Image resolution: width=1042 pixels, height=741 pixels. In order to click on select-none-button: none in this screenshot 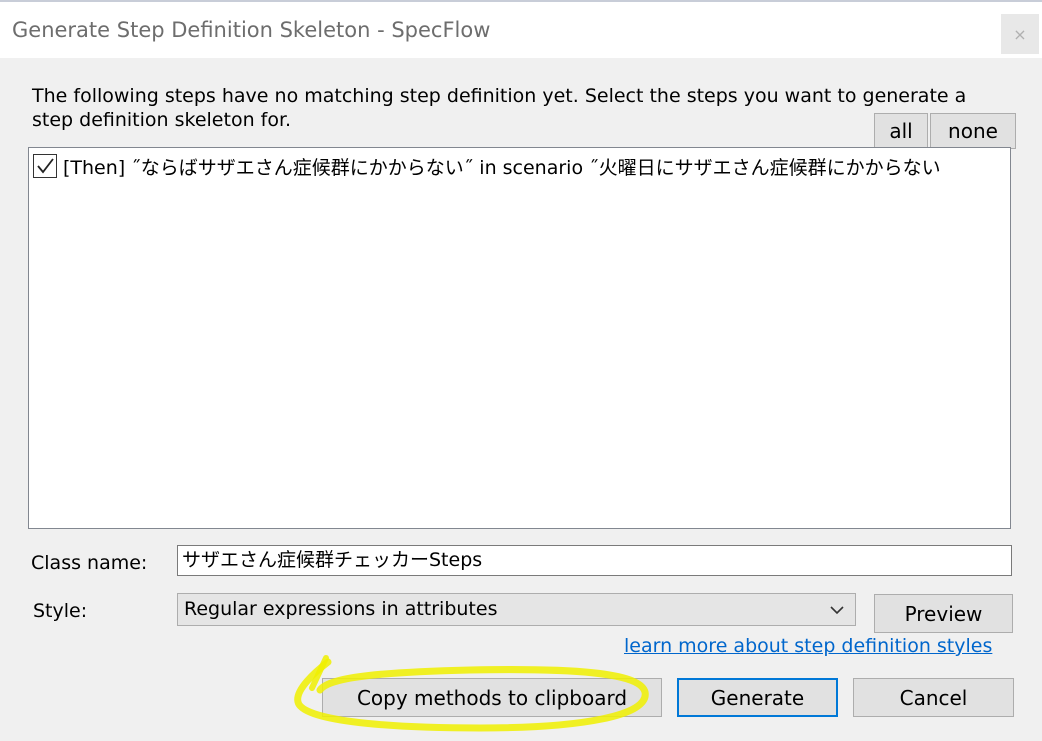, I will do `click(973, 131)`.